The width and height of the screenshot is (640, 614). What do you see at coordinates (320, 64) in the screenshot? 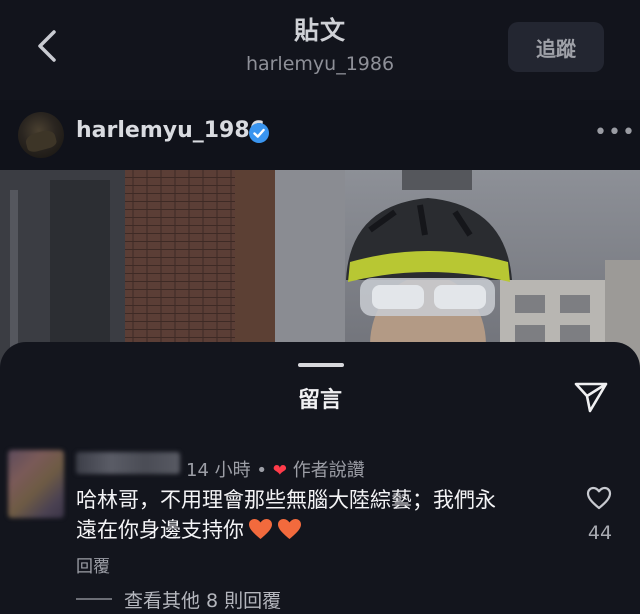
I see `page-subtitle: harlemyu_1986` at bounding box center [320, 64].